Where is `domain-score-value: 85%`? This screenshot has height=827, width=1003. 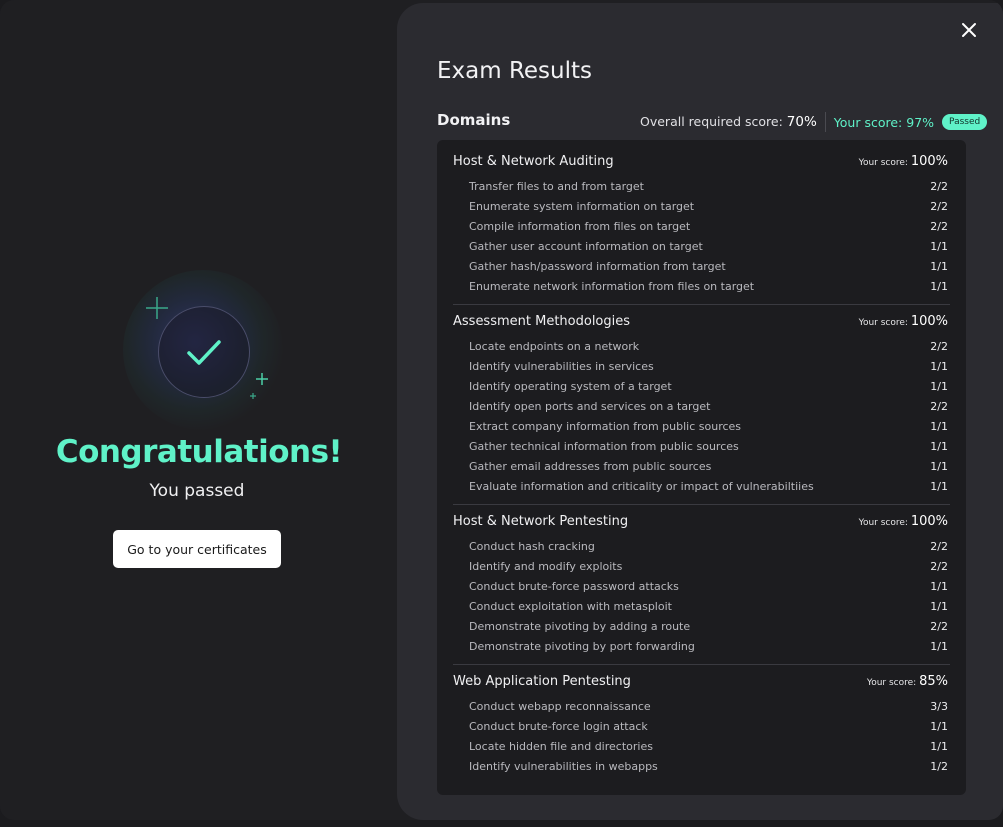 domain-score-value: 85% is located at coordinates (933, 681).